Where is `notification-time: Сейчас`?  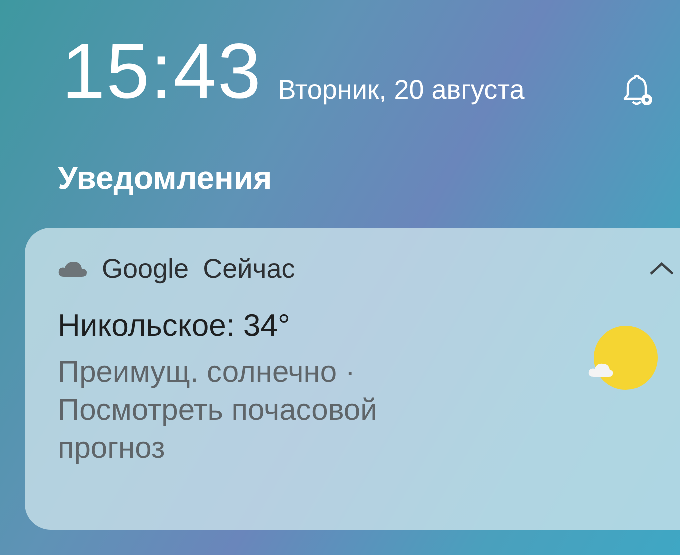
notification-time: Сейчас is located at coordinates (249, 269).